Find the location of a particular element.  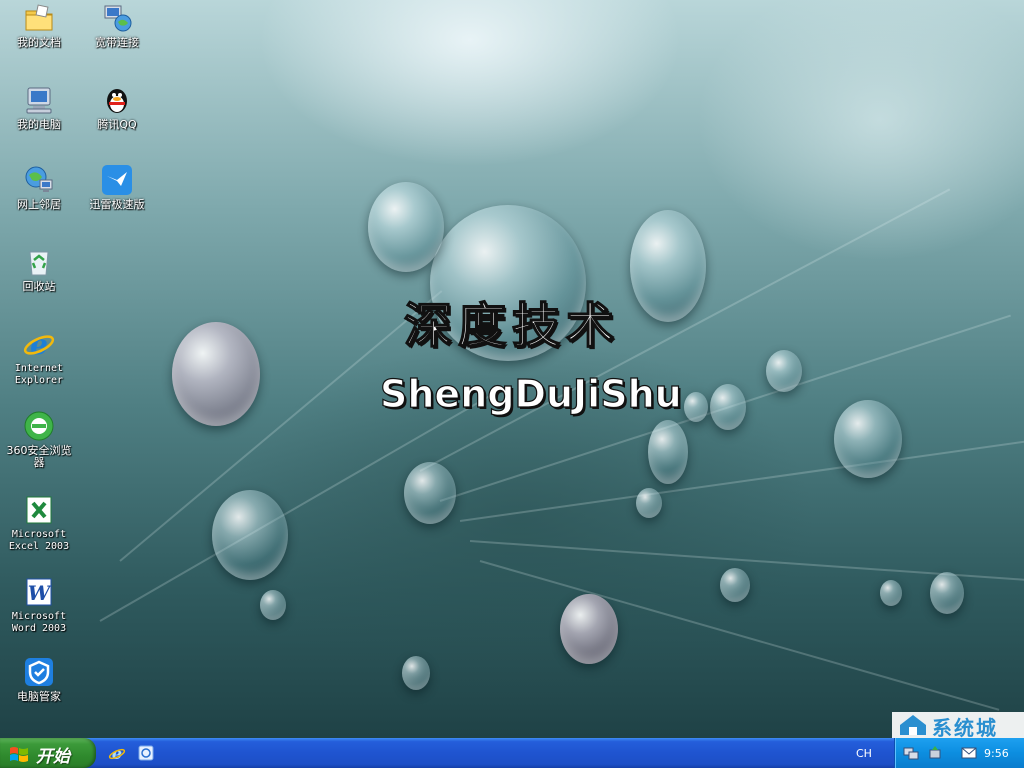

desktop-icon-label: 360安全浏览器 is located at coordinates (39, 456).